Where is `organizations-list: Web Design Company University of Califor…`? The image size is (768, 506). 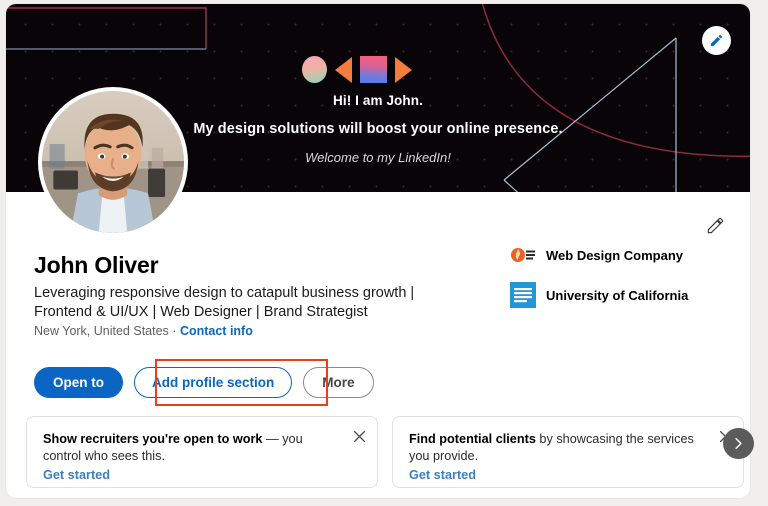 organizations-list: Web Design Company University of Califor… is located at coordinates (599, 275).